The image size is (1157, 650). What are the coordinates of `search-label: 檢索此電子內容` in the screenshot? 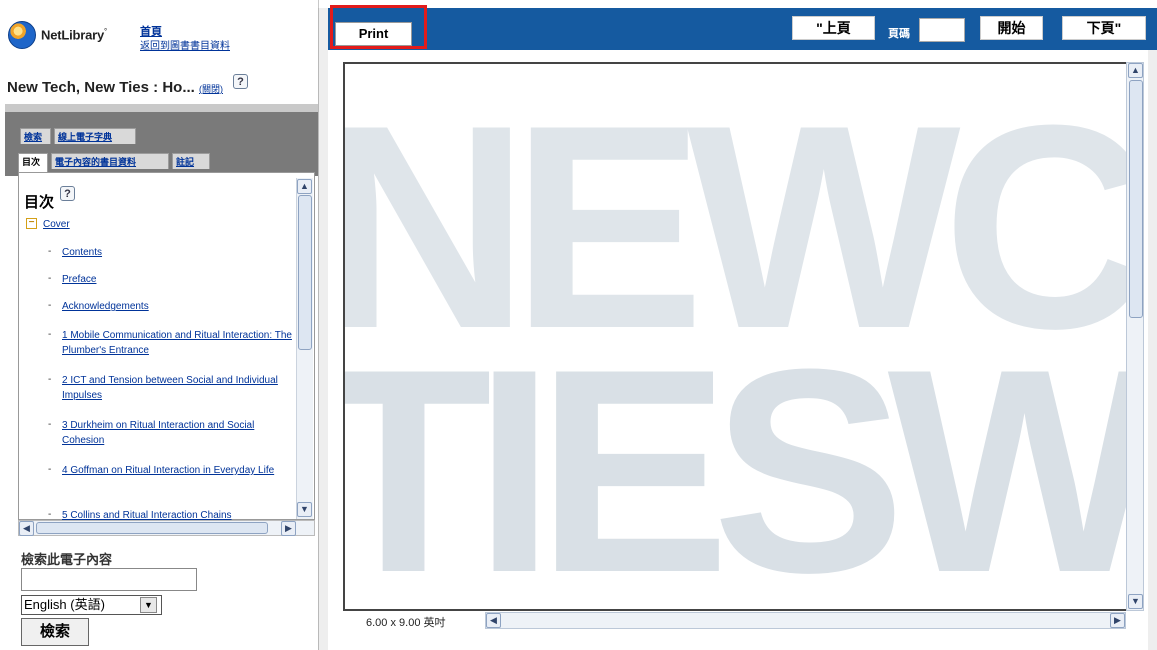 It's located at (67, 559).